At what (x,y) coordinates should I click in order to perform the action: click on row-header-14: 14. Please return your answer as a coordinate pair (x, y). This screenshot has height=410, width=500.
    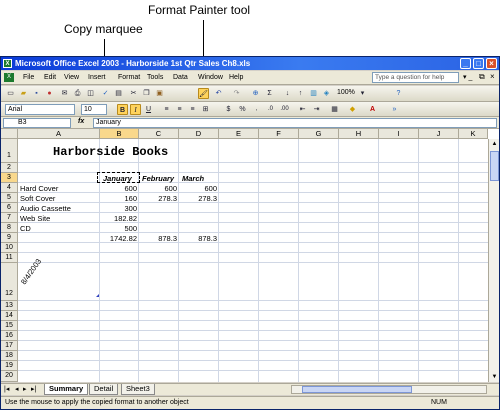
    Looking at the image, I should click on (9, 316).